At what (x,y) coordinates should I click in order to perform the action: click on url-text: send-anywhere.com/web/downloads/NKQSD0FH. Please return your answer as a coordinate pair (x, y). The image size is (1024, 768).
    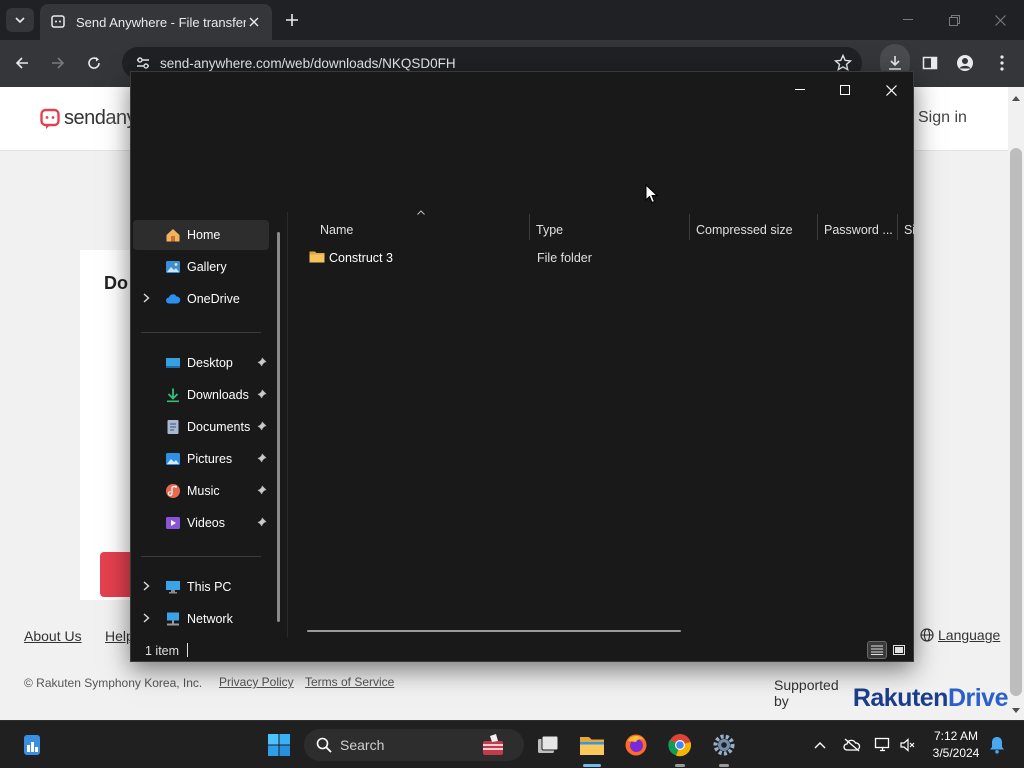
    Looking at the image, I should click on (308, 63).